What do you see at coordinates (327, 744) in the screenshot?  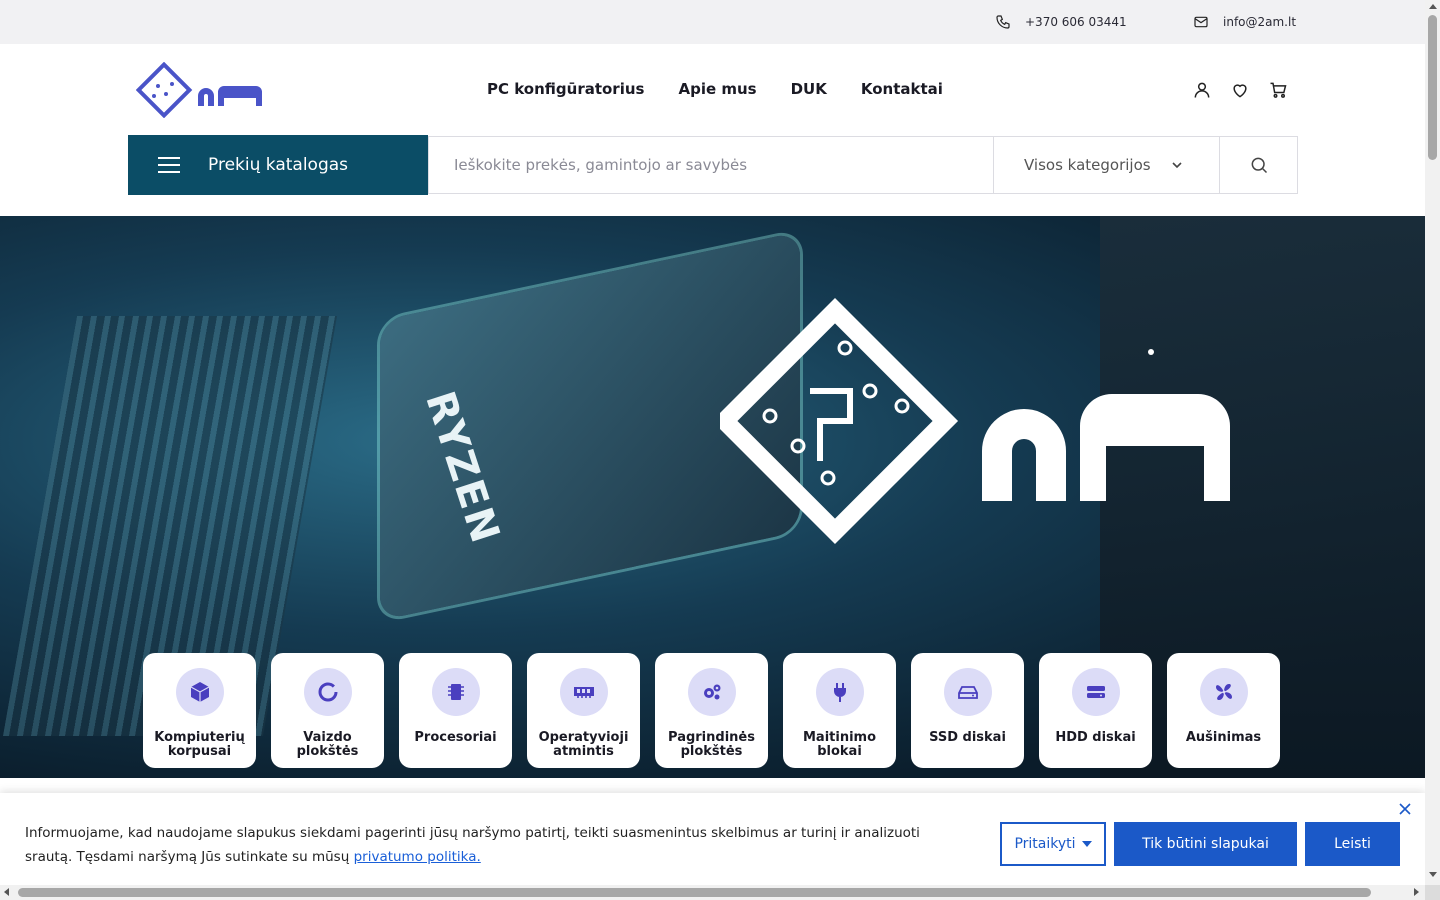 I see `category-label: Vaizdo plokštės` at bounding box center [327, 744].